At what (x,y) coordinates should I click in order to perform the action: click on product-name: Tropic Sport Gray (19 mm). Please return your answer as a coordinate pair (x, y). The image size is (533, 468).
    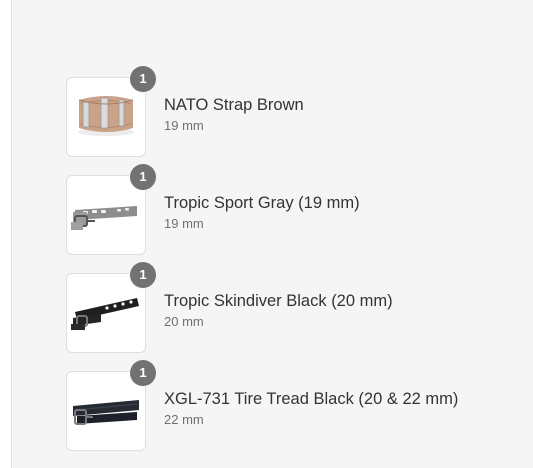
    Looking at the image, I should click on (262, 203).